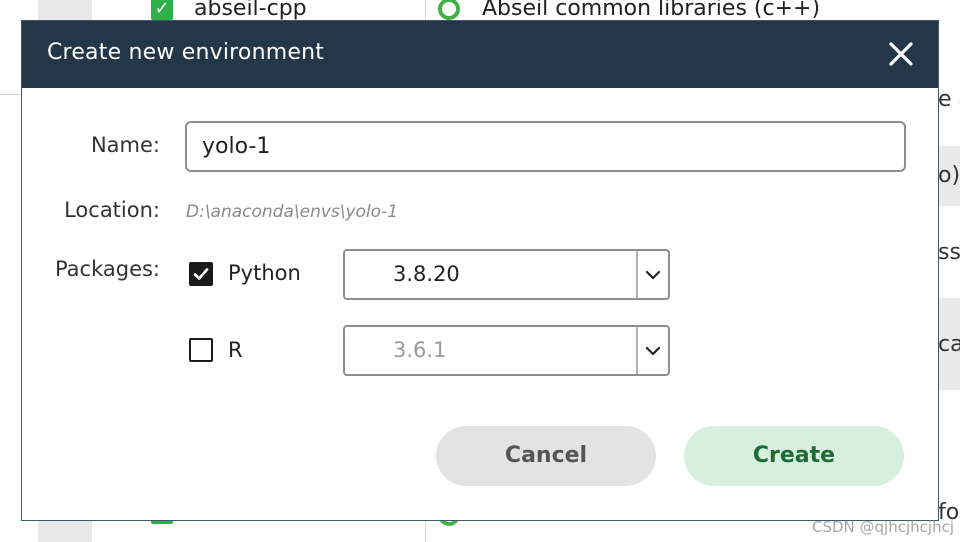 The image size is (960, 542). I want to click on close-icon, so click(901, 54).